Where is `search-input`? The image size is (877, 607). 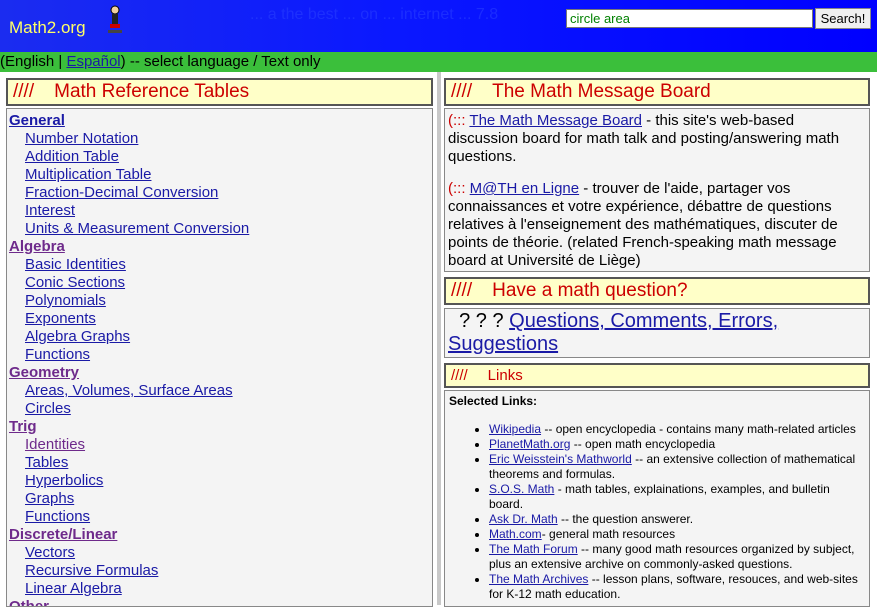 search-input is located at coordinates (689, 18).